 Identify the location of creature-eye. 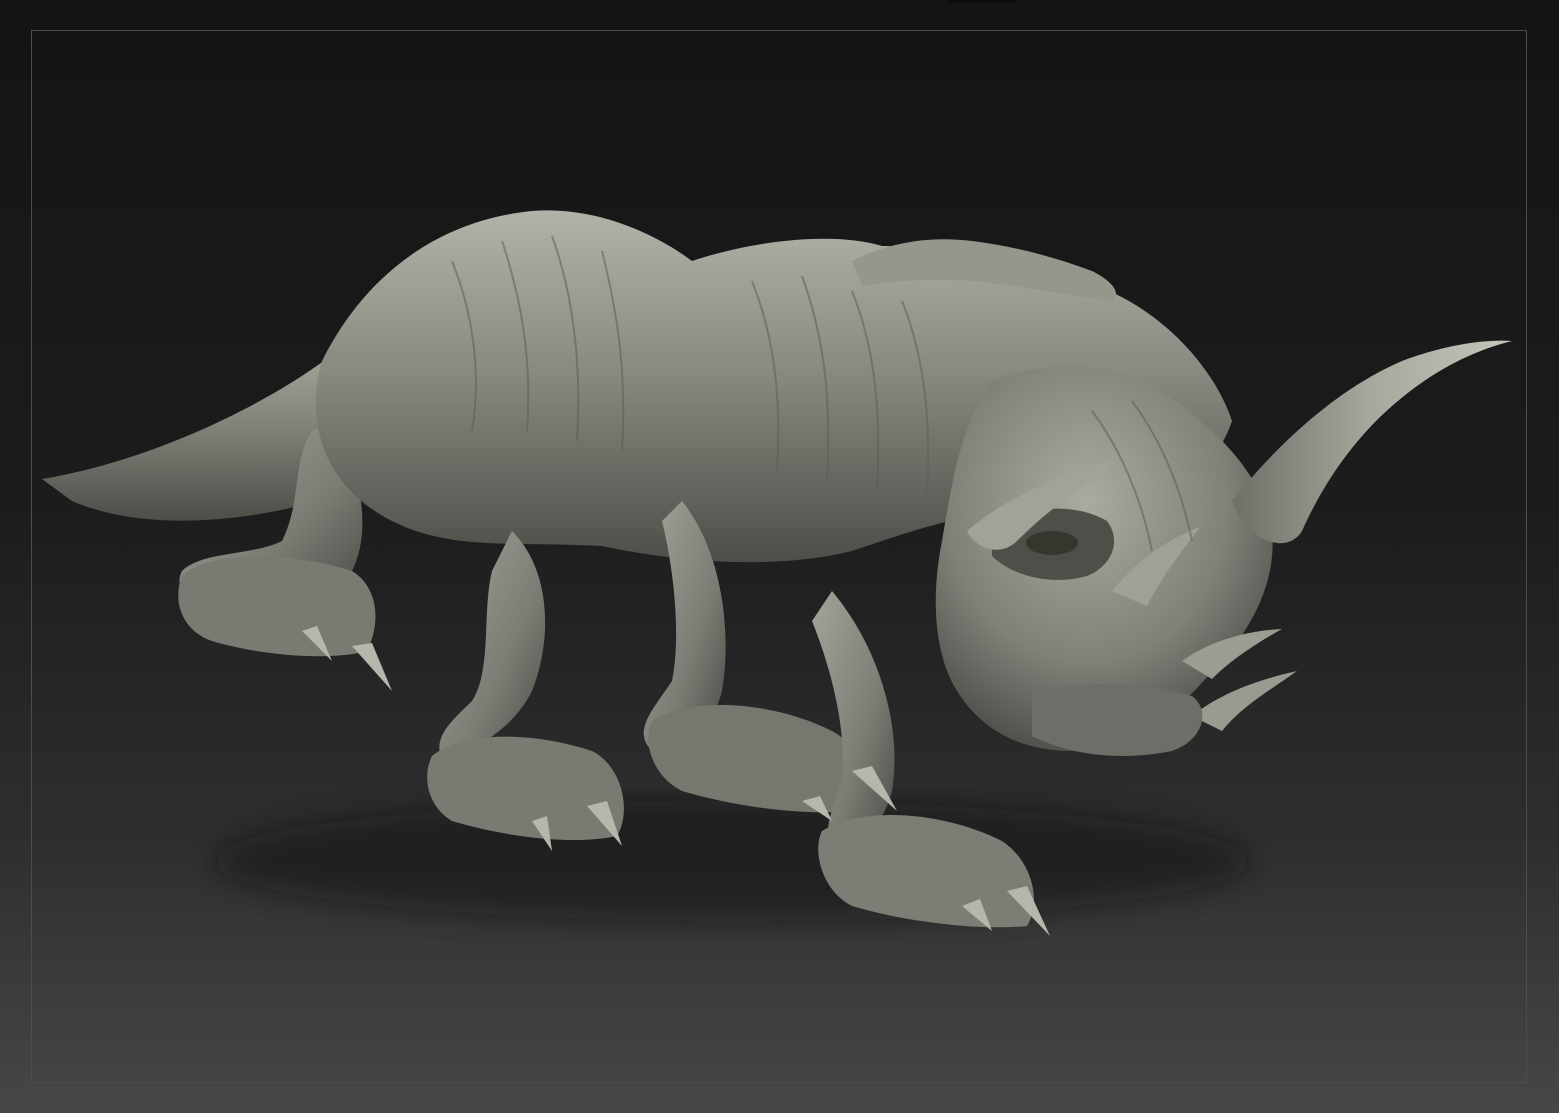
(1052, 543).